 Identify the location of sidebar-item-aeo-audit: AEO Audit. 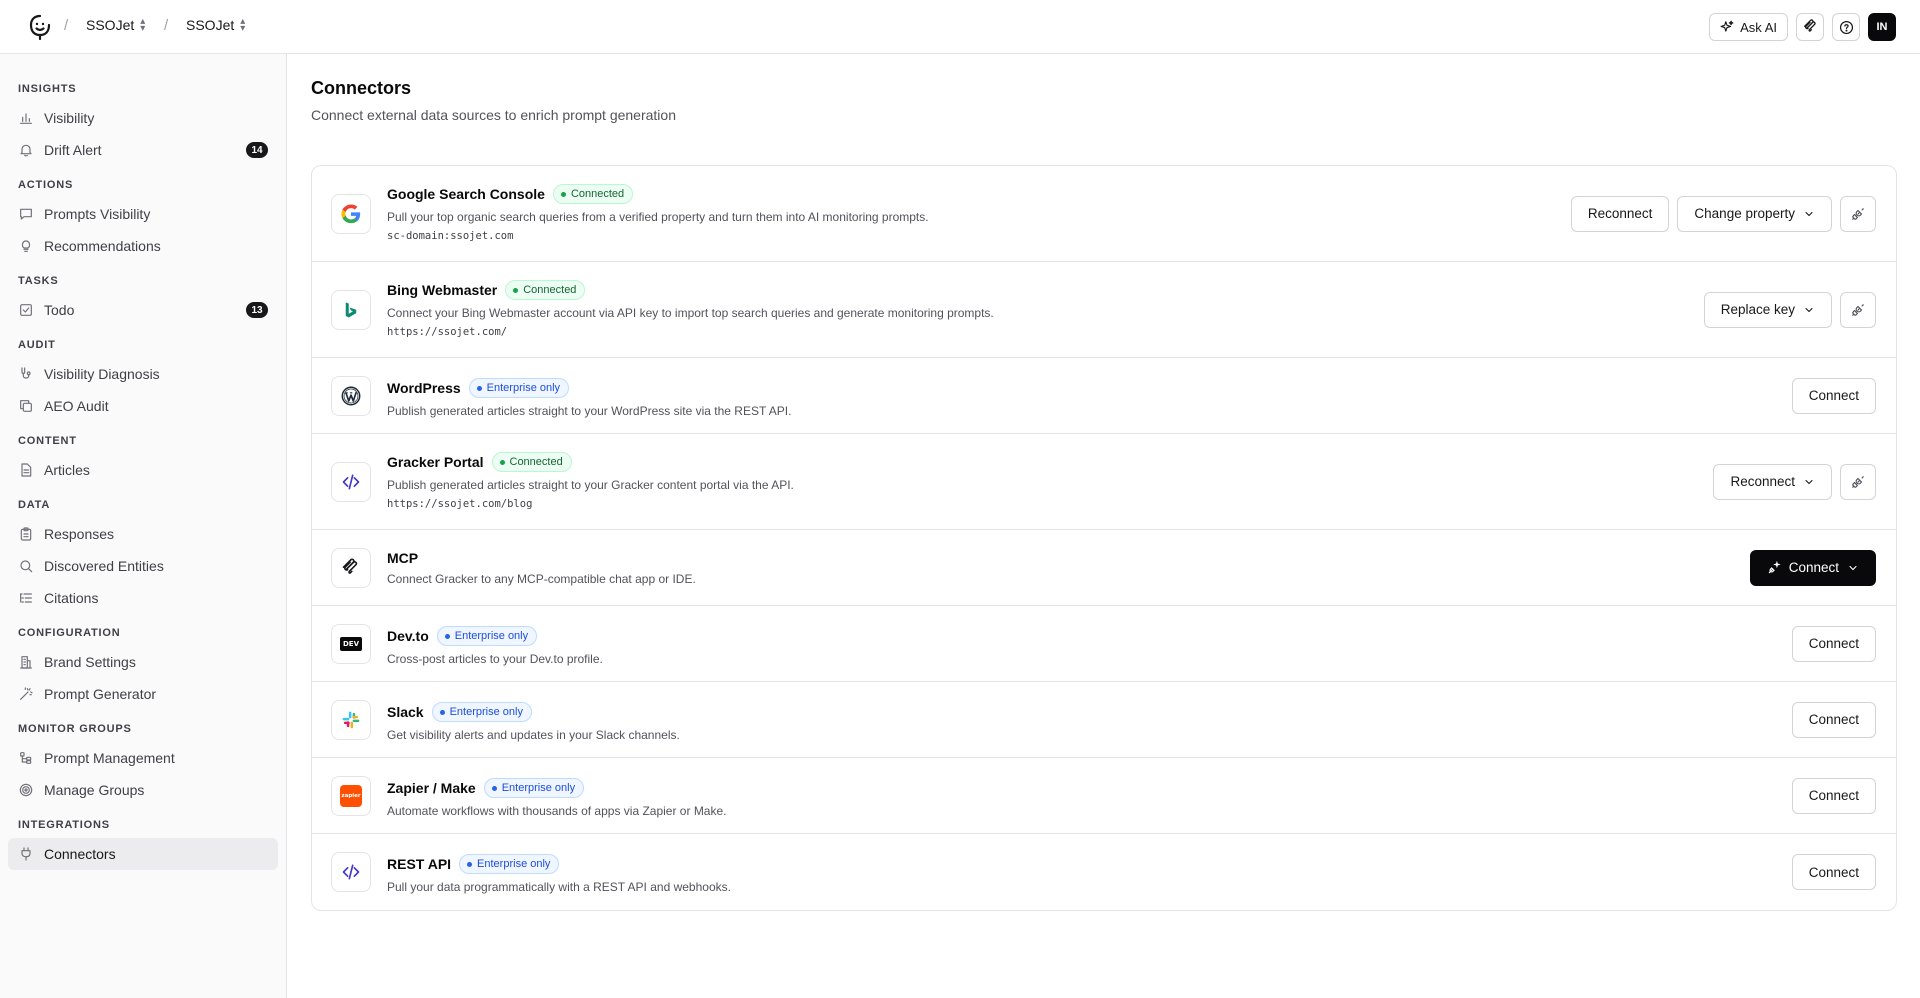
(143, 406).